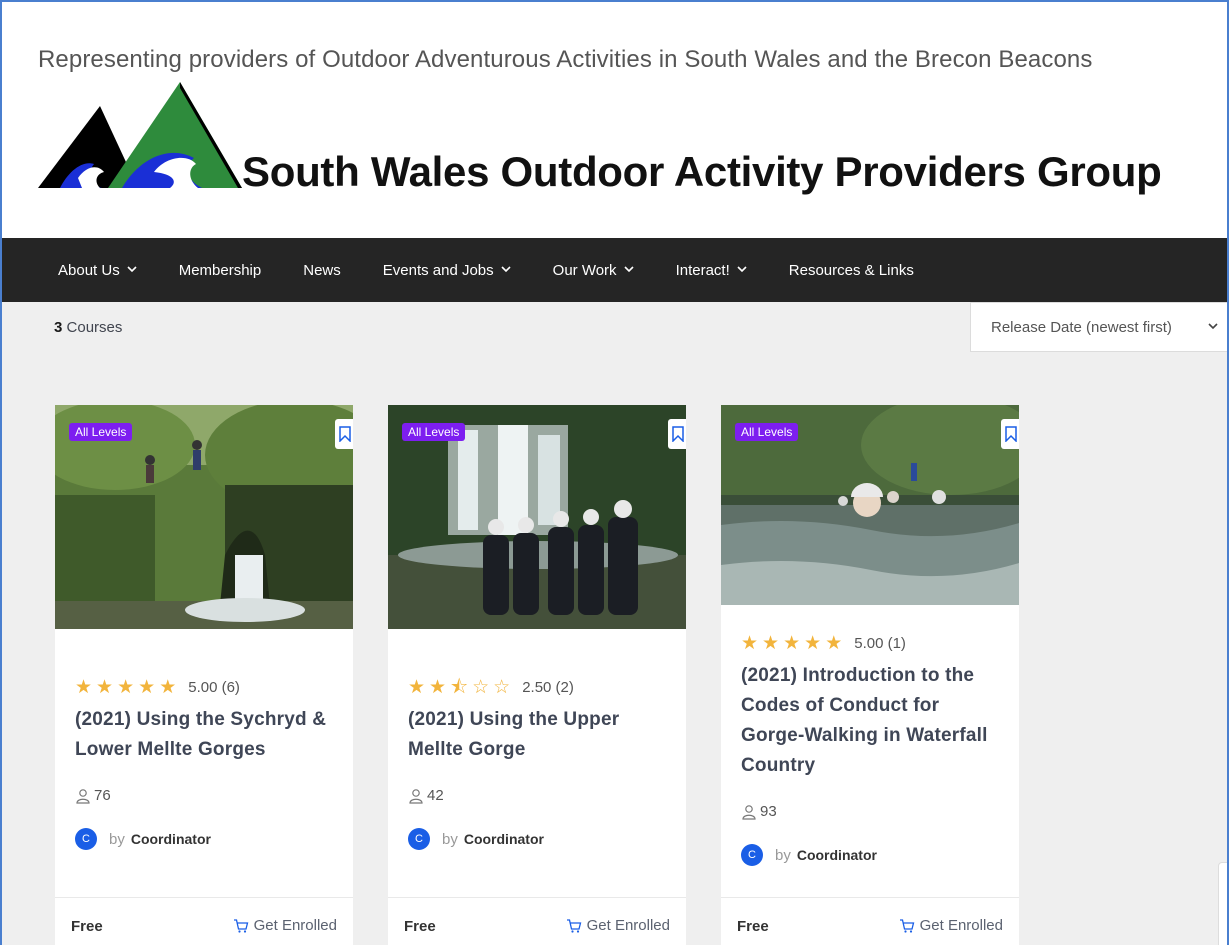 This screenshot has height=945, width=1229. I want to click on course-count-label: Courses, so click(94, 327).